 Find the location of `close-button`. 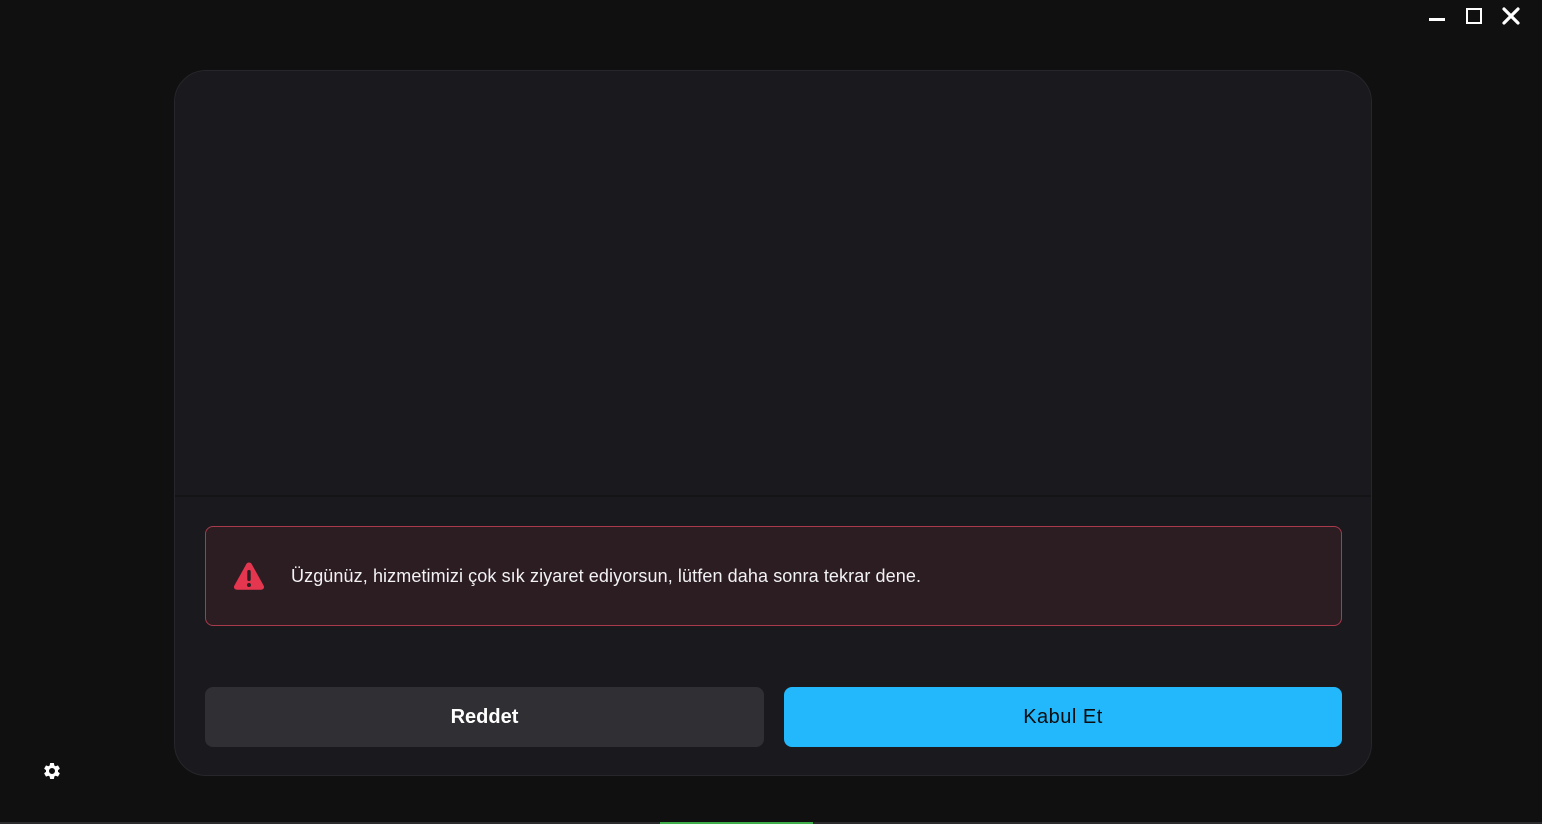

close-button is located at coordinates (1511, 16).